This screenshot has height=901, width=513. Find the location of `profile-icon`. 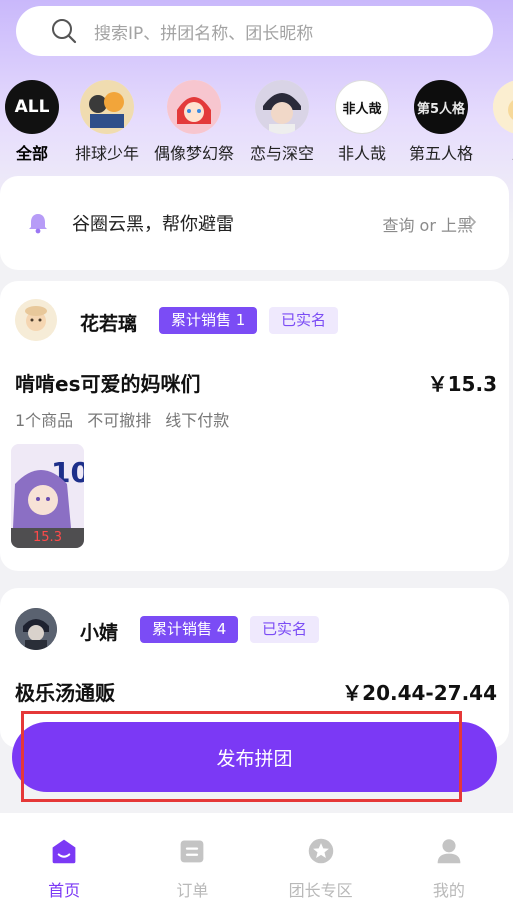

profile-icon is located at coordinates (449, 851).